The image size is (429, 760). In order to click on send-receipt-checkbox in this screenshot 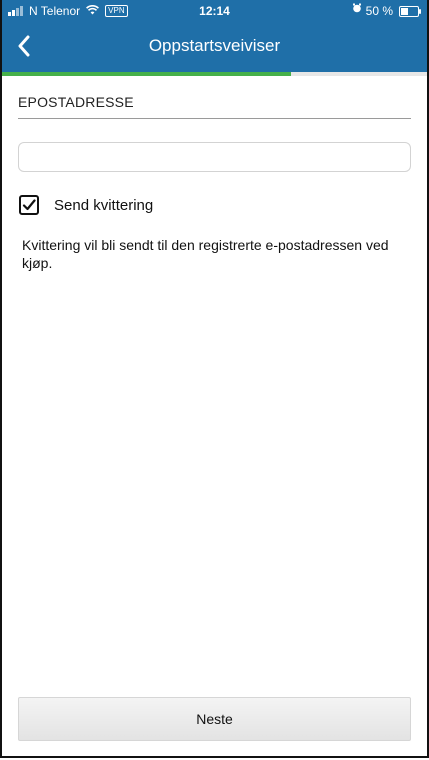, I will do `click(29, 205)`.